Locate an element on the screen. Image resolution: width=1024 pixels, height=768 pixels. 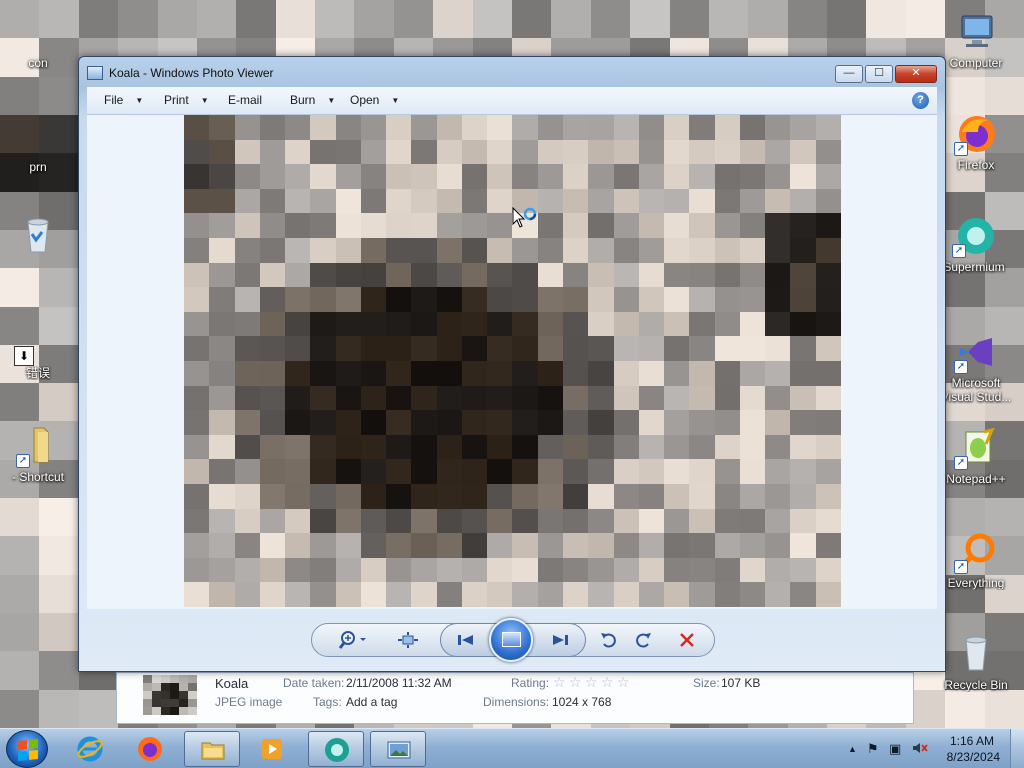
menu-file: File ▼ is located at coordinates (123, 100).